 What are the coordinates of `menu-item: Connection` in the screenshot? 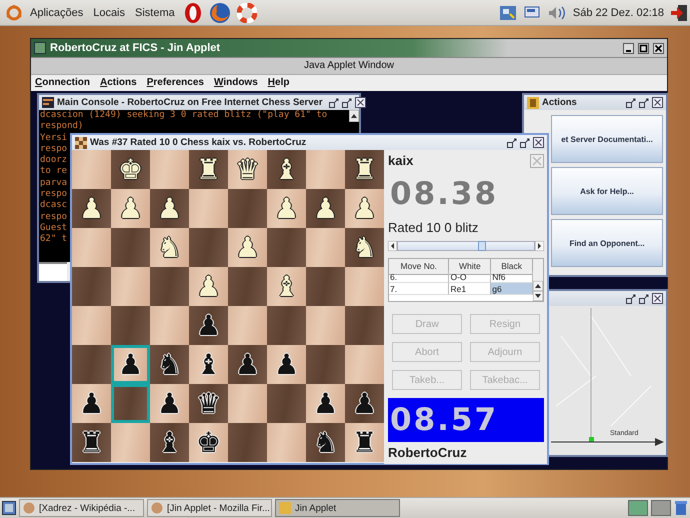 It's located at (62, 83).